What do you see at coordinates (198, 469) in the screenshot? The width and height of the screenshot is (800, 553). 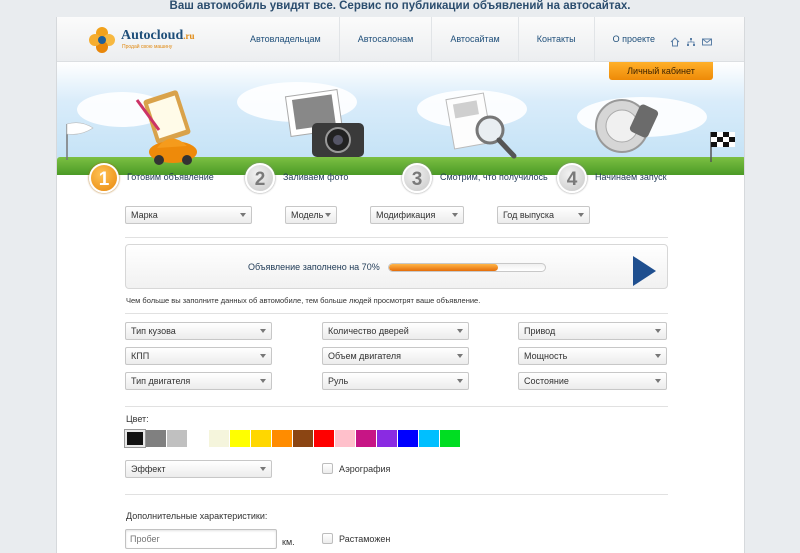 I see `effect-select: Эффект` at bounding box center [198, 469].